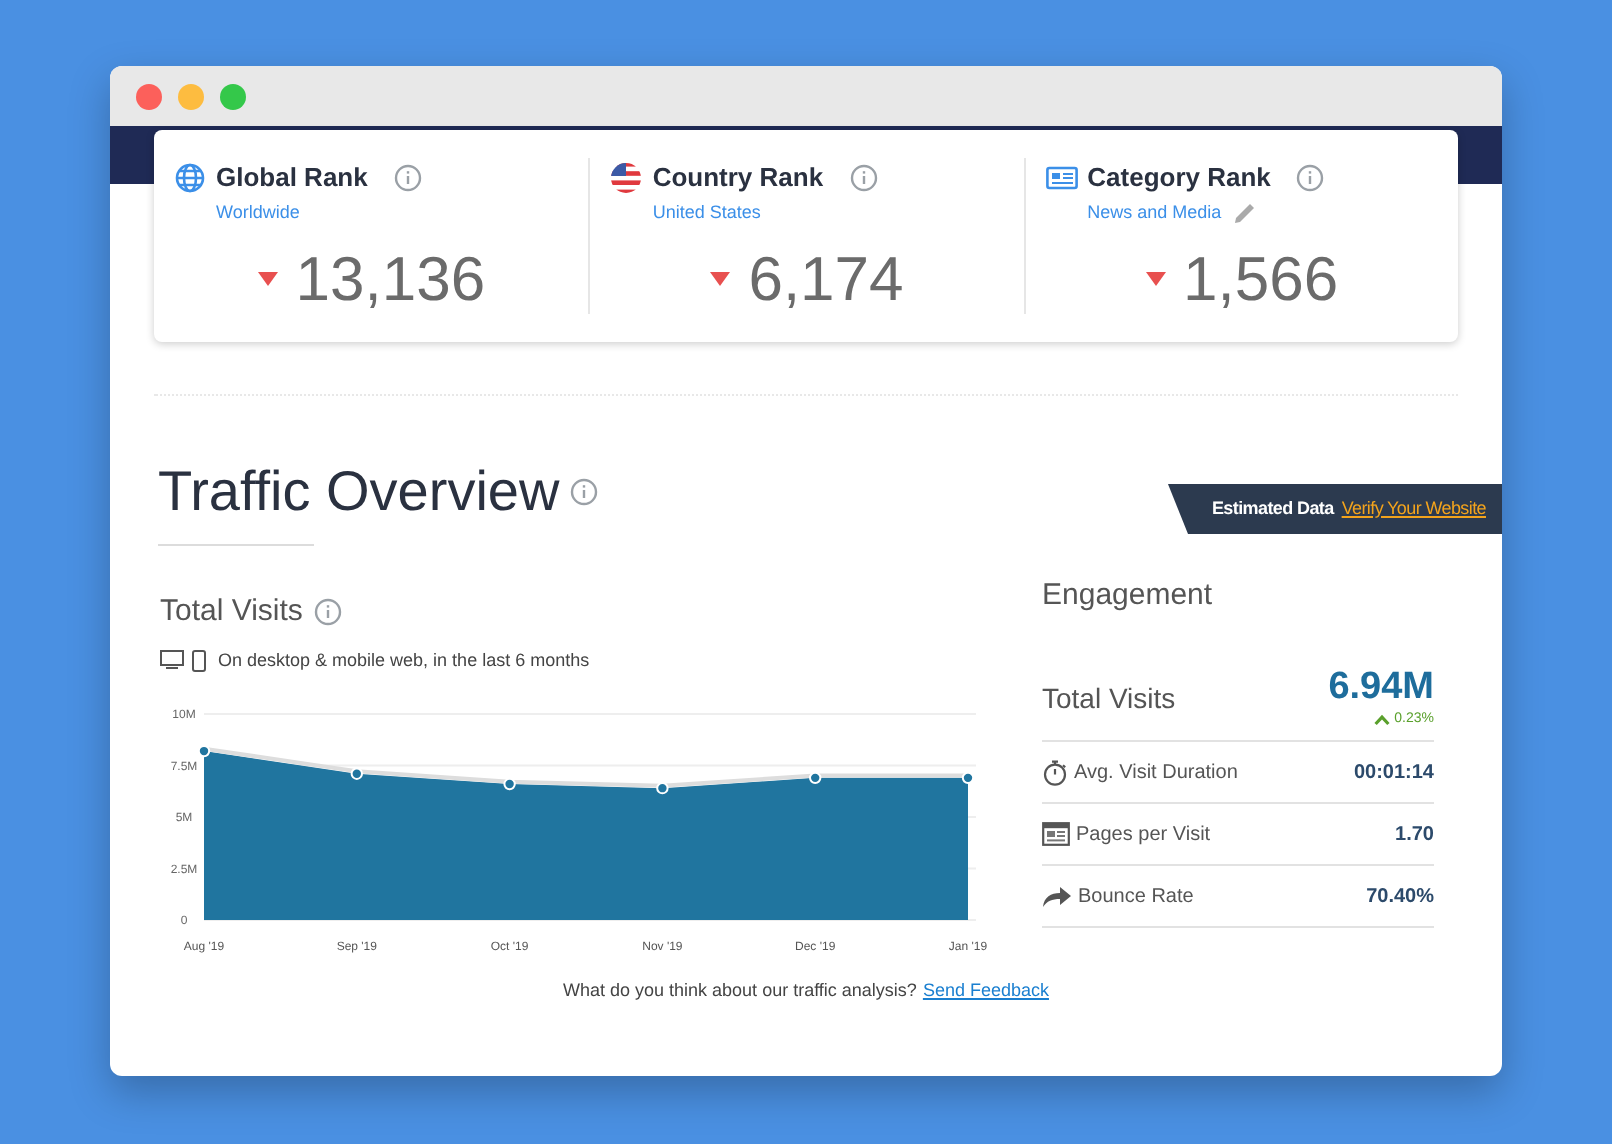 Image resolution: width=1612 pixels, height=1144 pixels. Describe the element at coordinates (1061, 177) in the screenshot. I see `newspaper-icon` at that location.